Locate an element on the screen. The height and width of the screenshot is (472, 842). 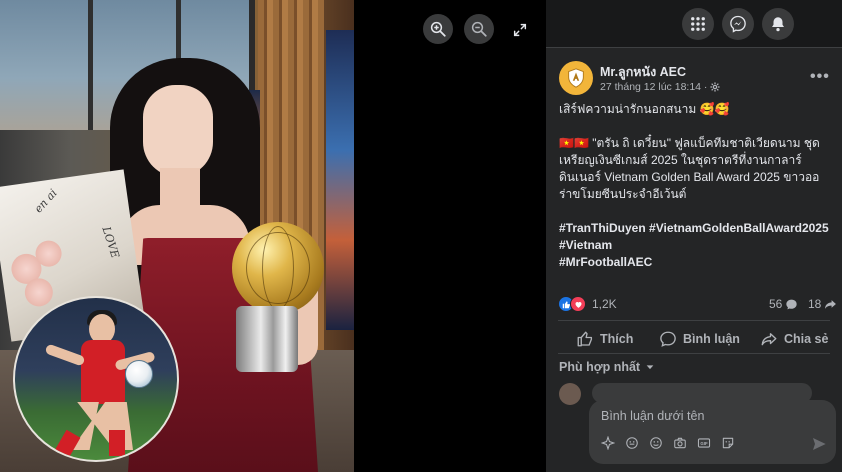
fullscreen-button is located at coordinates (520, 30).